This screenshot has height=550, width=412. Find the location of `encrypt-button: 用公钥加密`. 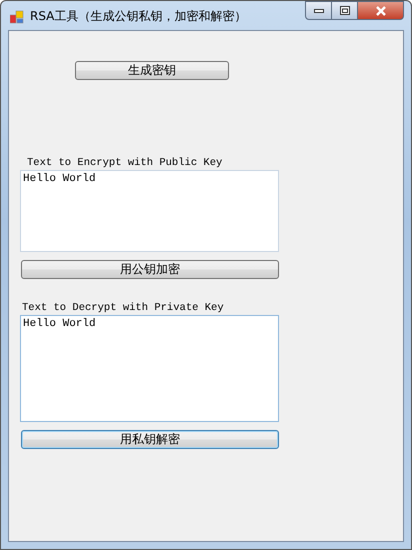

encrypt-button: 用公钥加密 is located at coordinates (150, 269).